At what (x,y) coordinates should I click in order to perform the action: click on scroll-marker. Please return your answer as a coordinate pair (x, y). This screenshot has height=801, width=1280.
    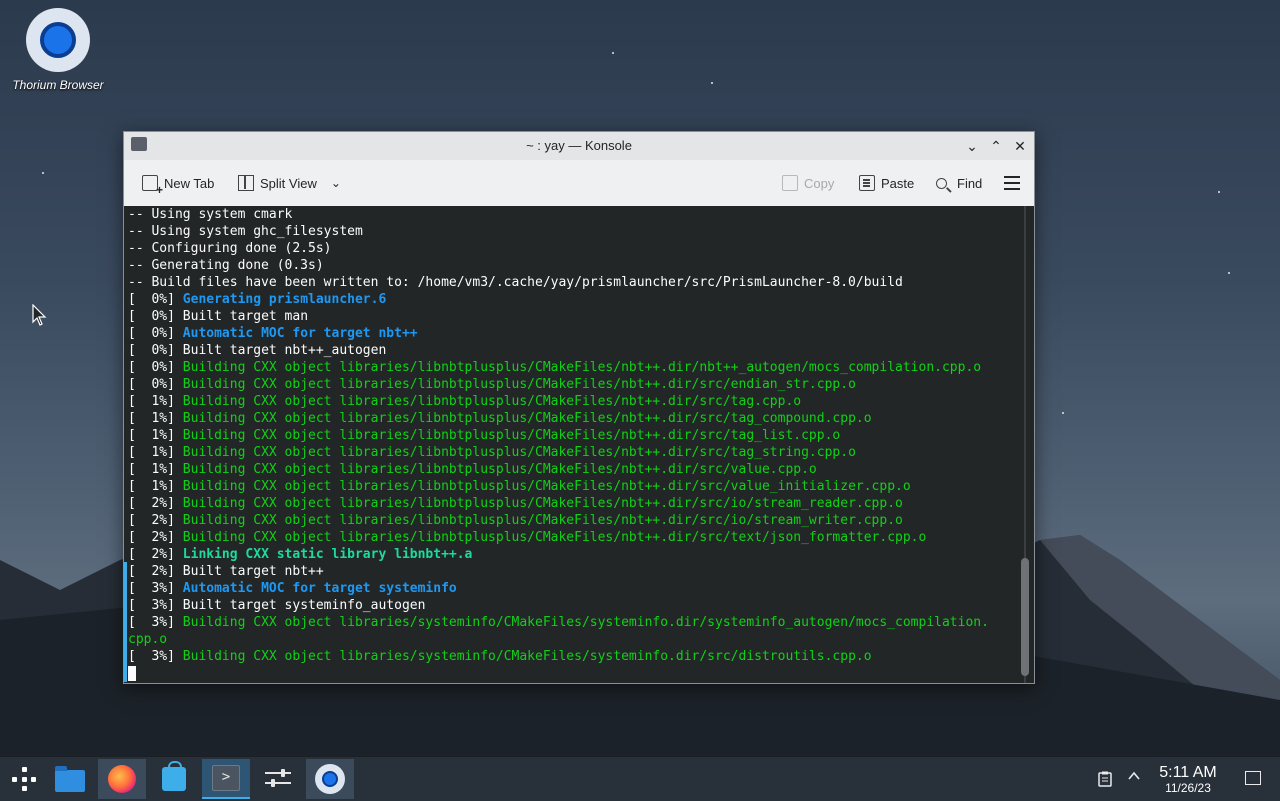
    Looking at the image, I should click on (125, 622).